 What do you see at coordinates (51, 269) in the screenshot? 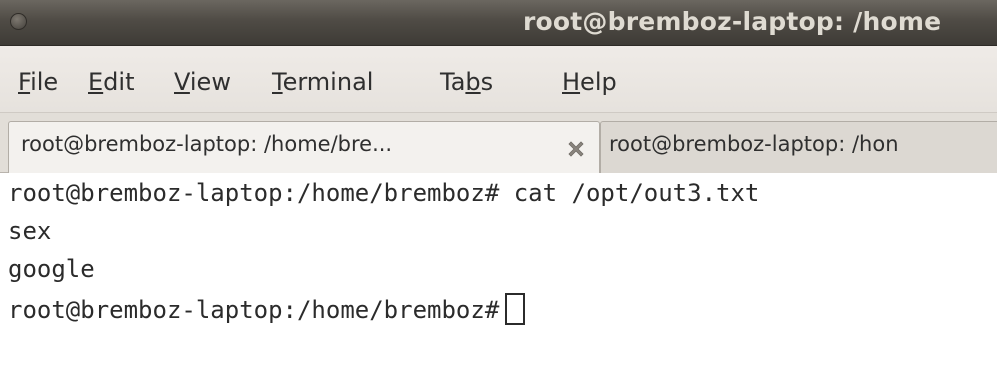
I see `terminal-line: google` at bounding box center [51, 269].